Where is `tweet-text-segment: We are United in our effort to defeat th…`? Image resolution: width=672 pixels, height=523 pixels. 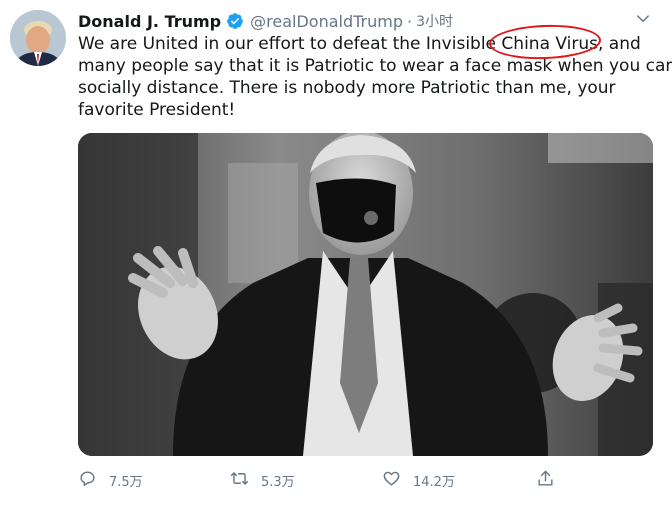 tweet-text-segment: We are United in our effort to defeat th… is located at coordinates (290, 44).